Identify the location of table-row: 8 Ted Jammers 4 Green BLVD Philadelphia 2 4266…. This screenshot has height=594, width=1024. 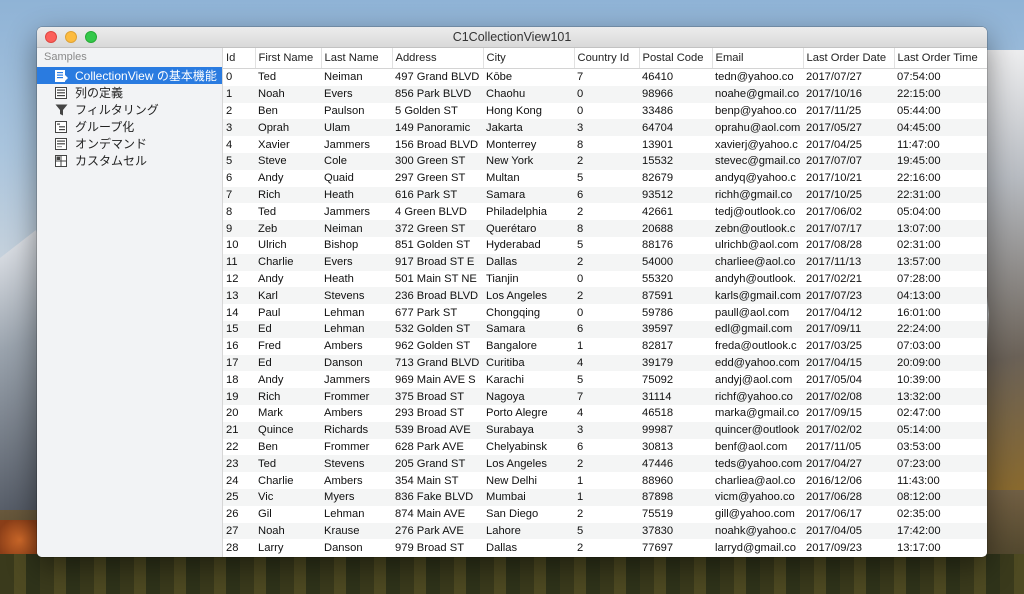
(605, 212).